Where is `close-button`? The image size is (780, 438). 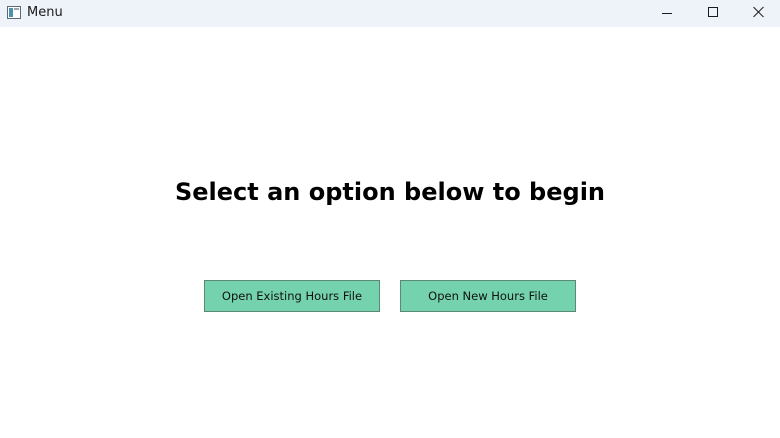 close-button is located at coordinates (758, 13).